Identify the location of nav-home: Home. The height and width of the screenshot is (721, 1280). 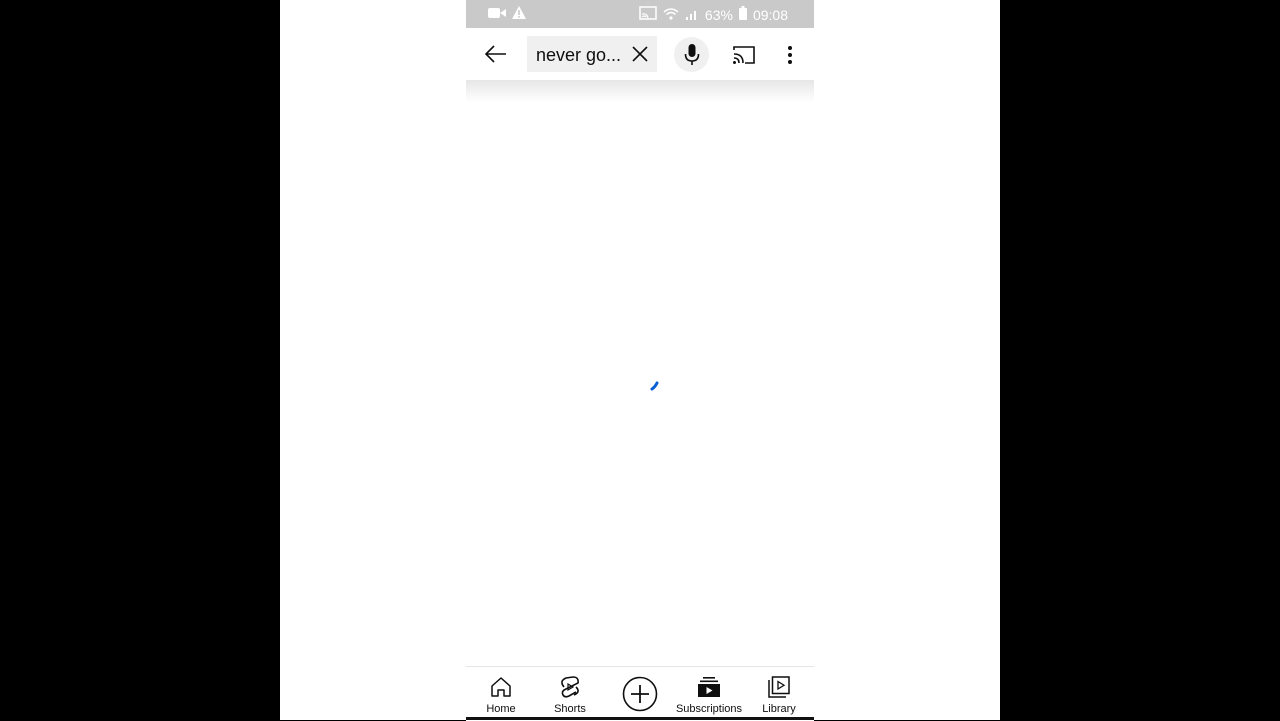
(501, 694).